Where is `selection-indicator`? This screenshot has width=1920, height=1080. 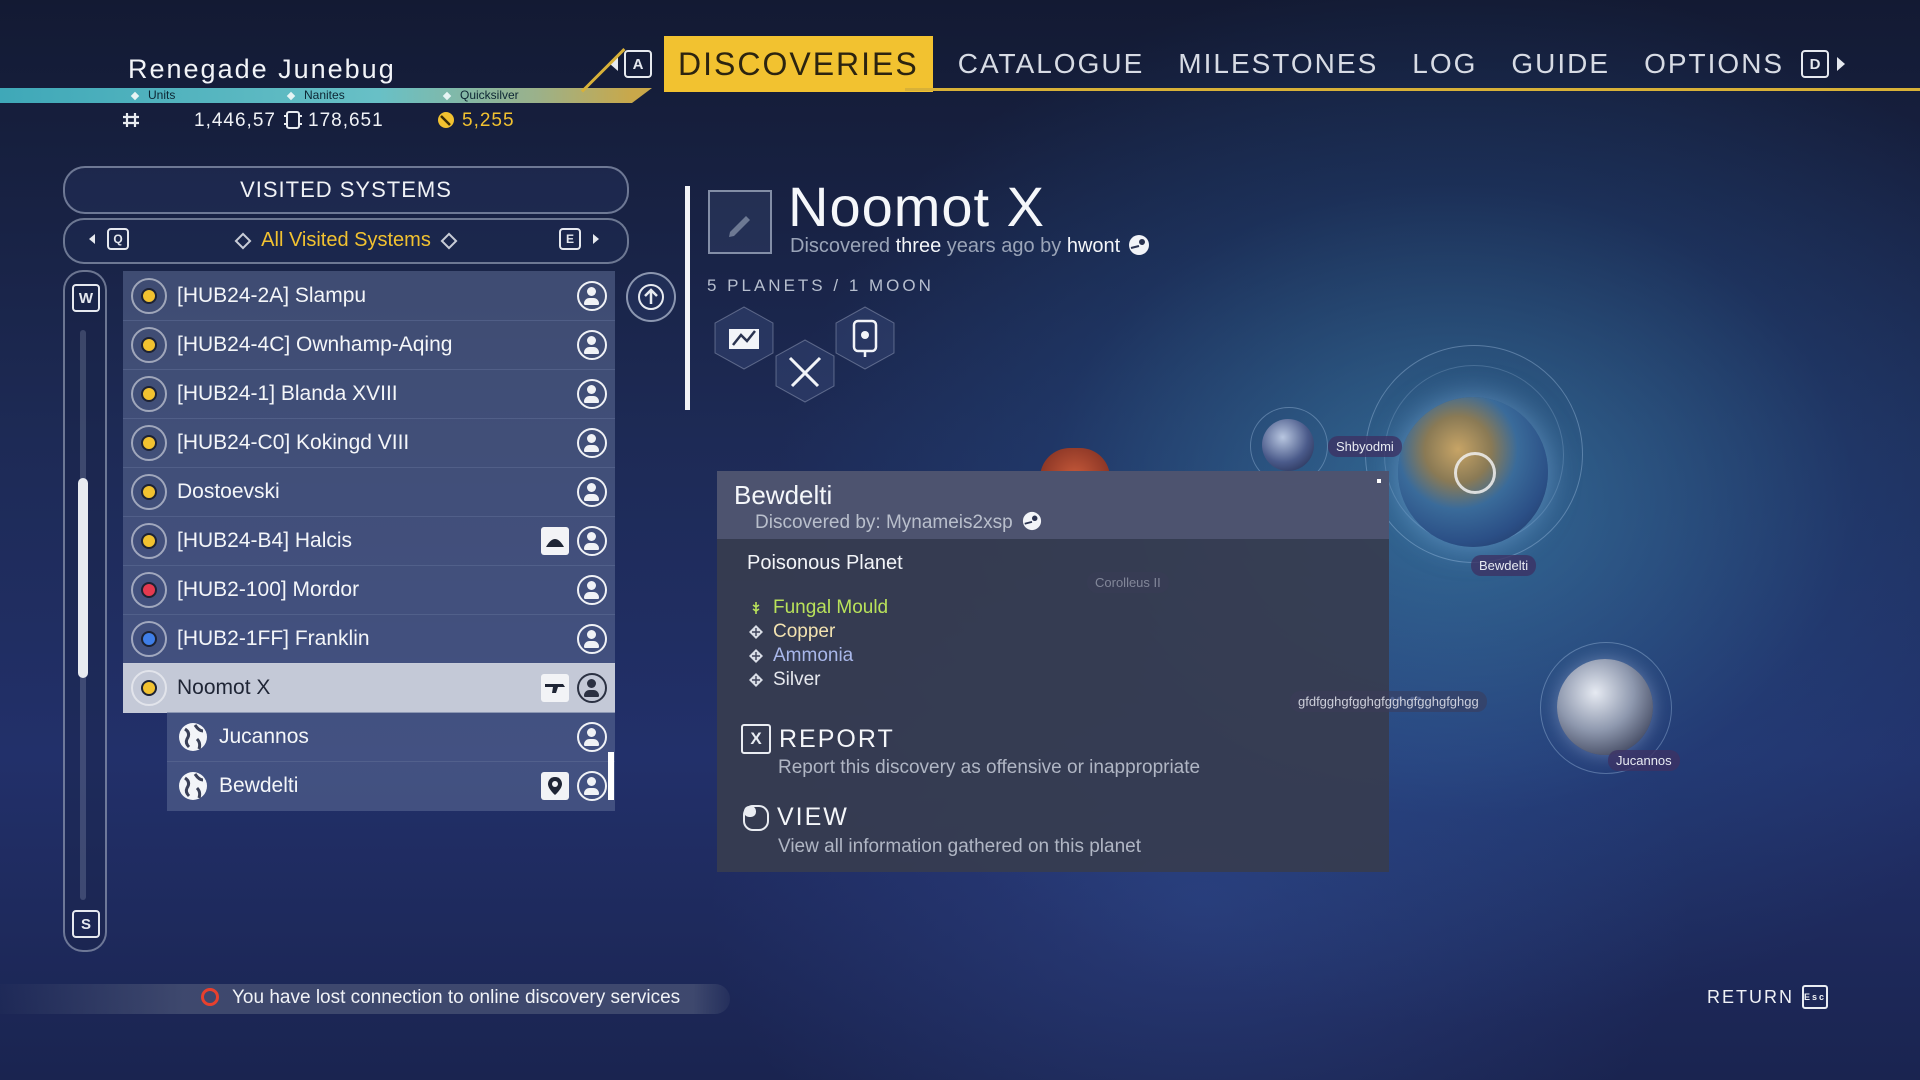 selection-indicator is located at coordinates (611, 776).